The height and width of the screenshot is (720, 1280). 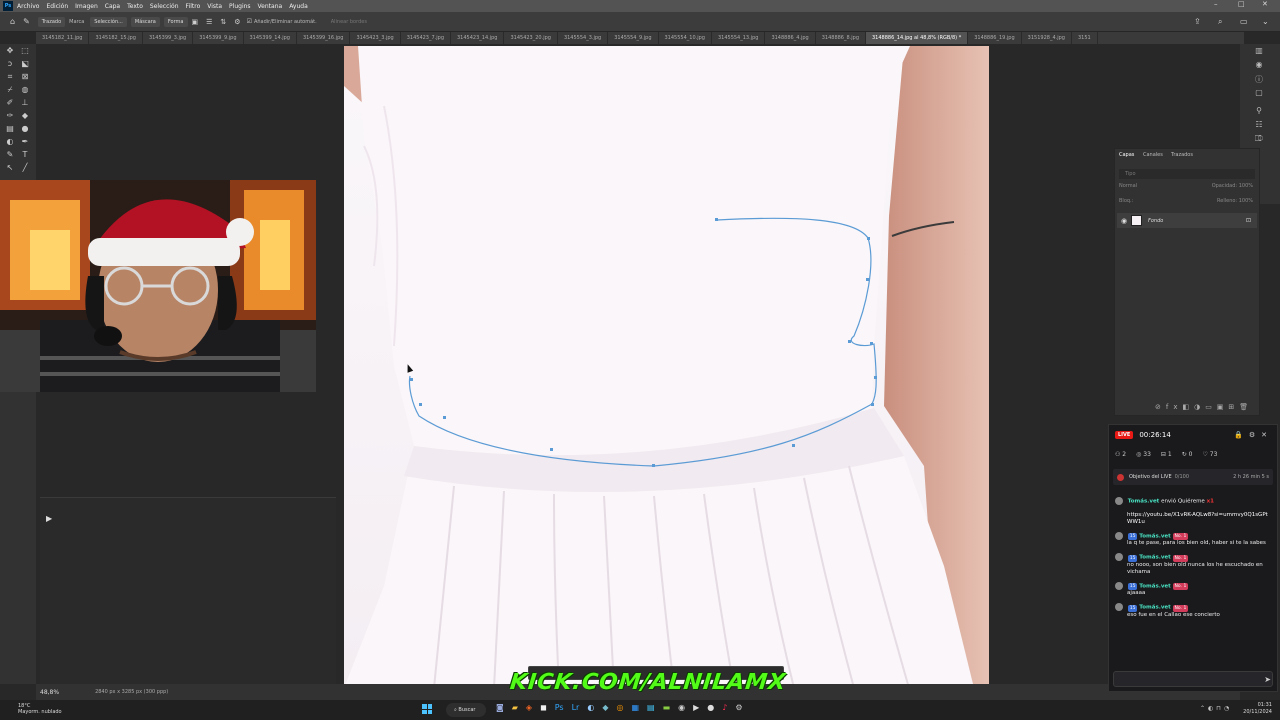 I want to click on align-edges-label: Alinear bordes, so click(x=349, y=22).